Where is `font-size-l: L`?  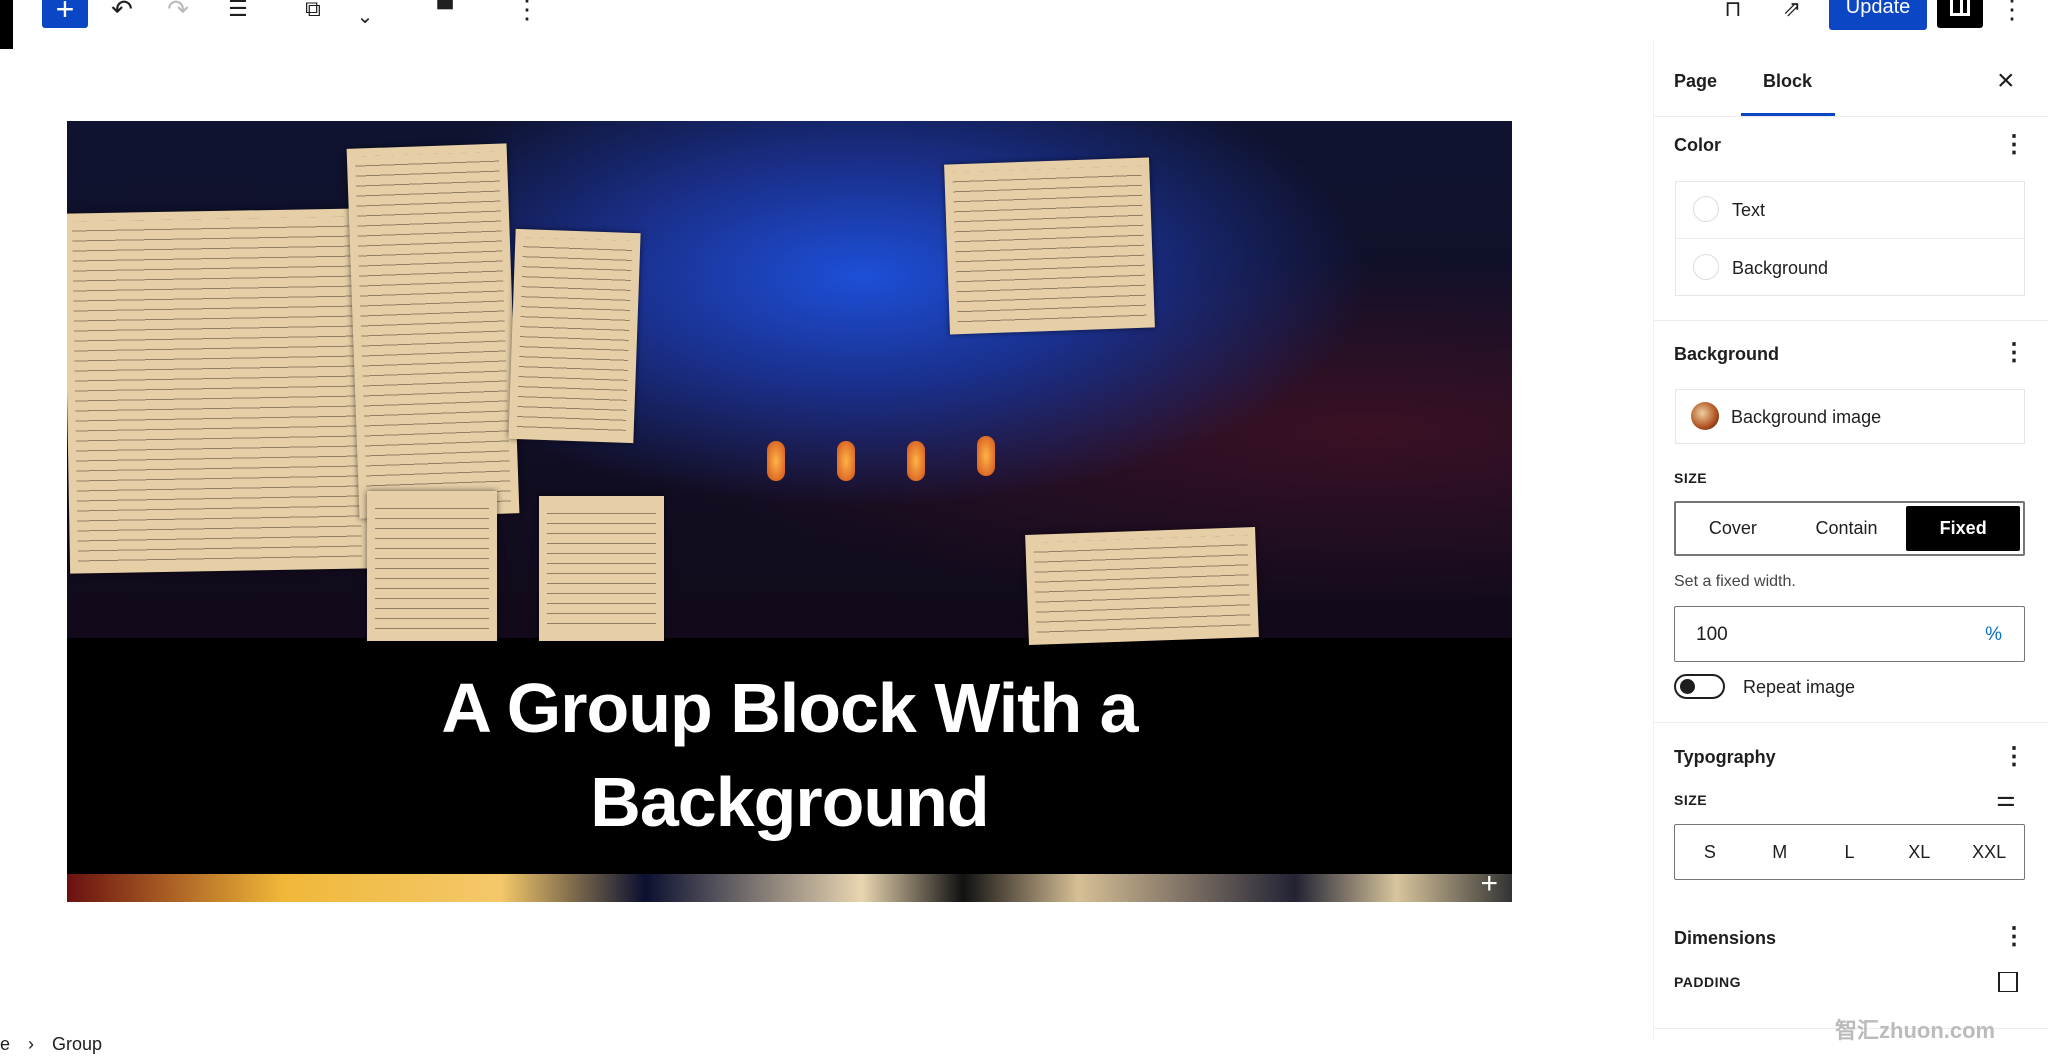
font-size-l: L is located at coordinates (1850, 852).